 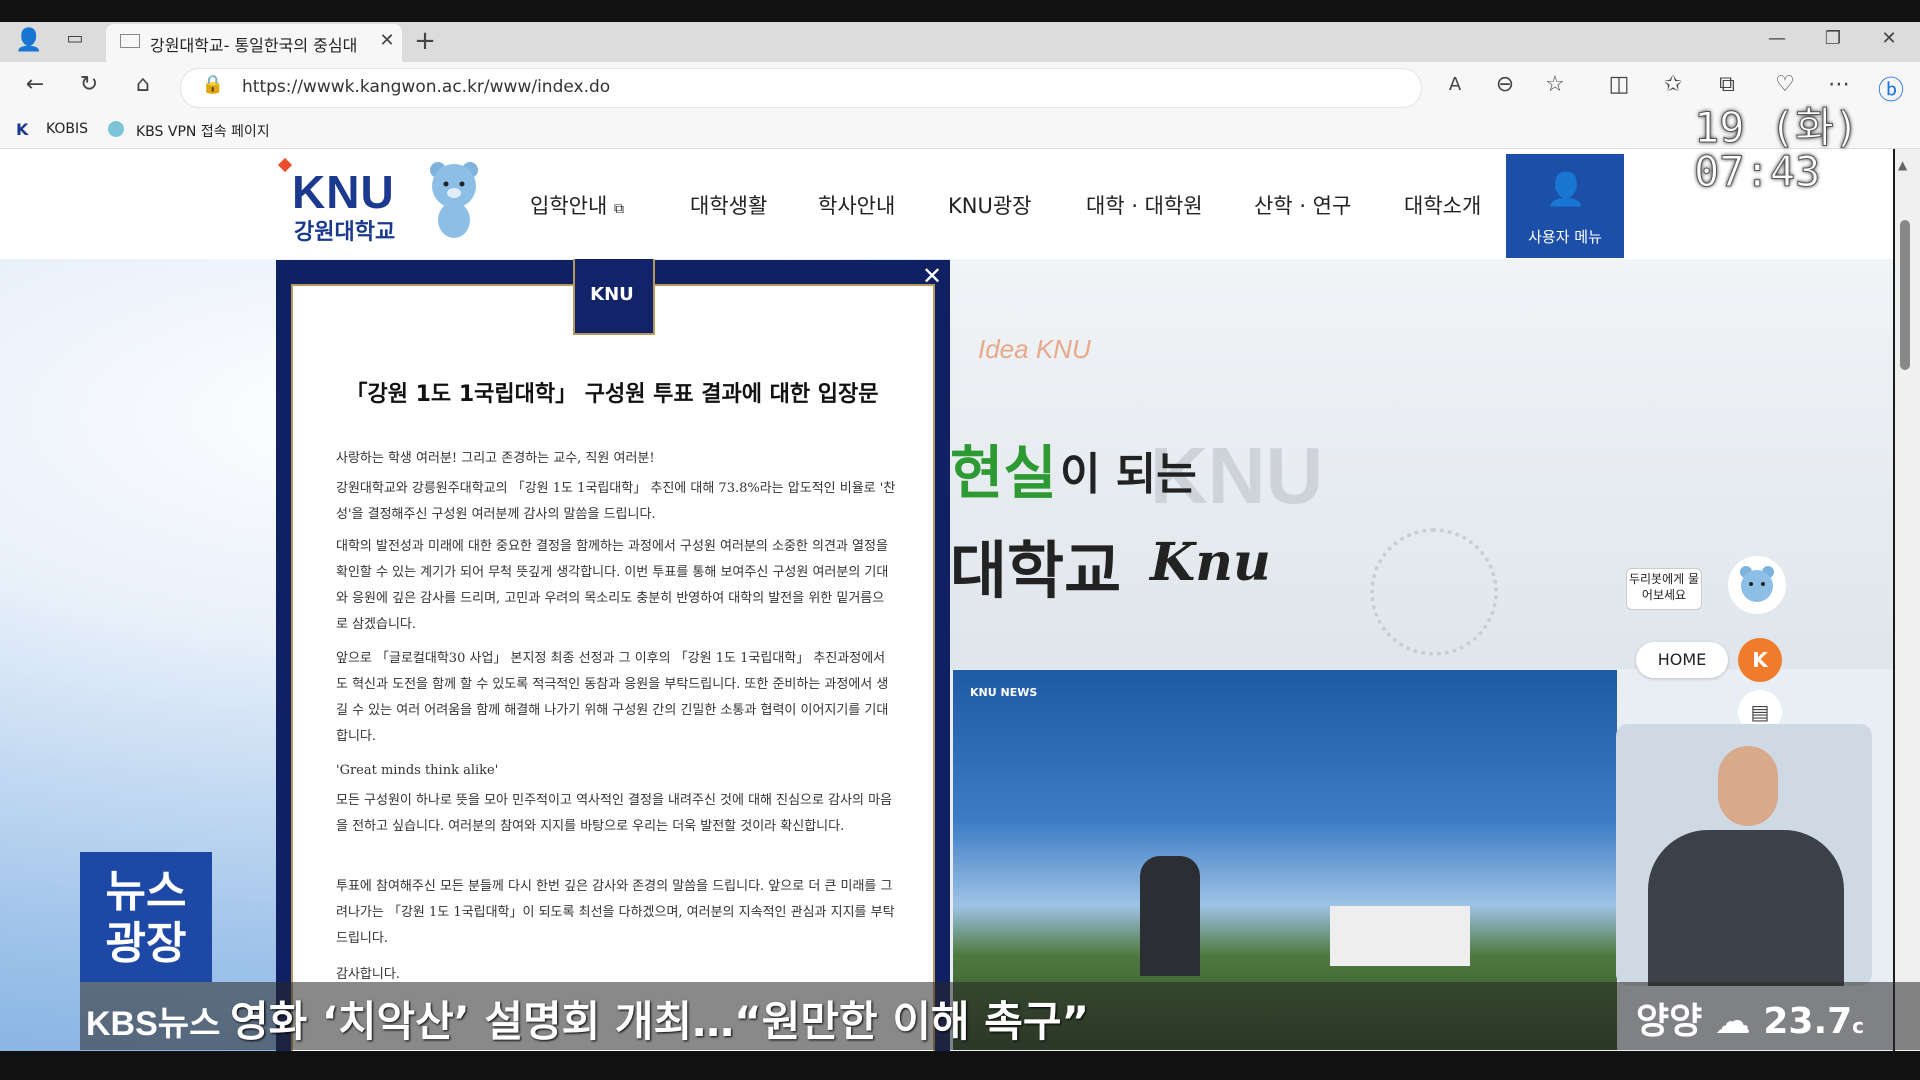 I want to click on window-close-icon: ✕, so click(x=1889, y=38).